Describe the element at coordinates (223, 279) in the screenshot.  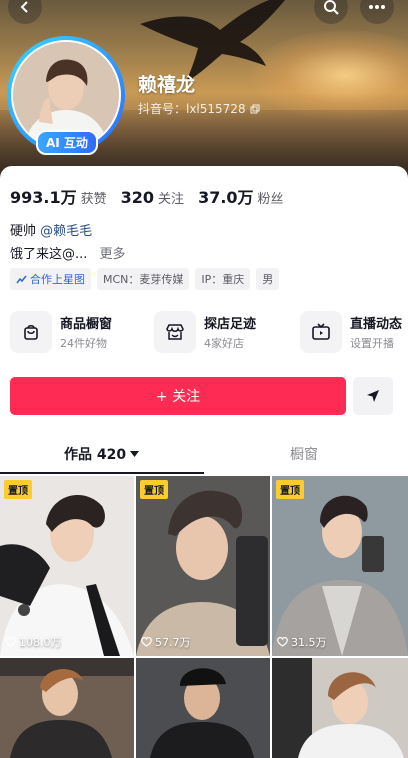
I see `tag-ip-location: IP：重庆` at that location.